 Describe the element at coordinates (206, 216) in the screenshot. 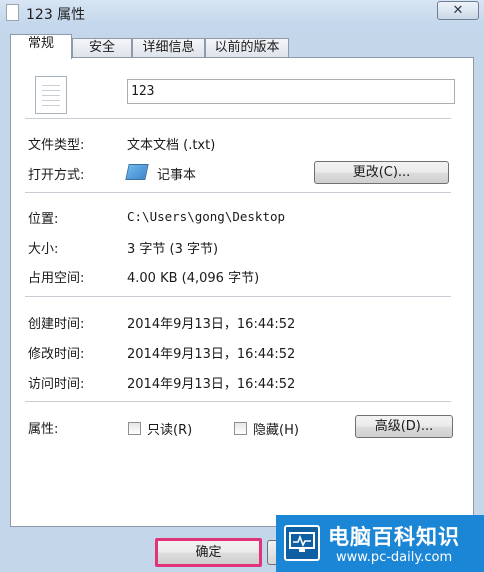

I see `location-value: C:\Users\gong\Desktop` at that location.